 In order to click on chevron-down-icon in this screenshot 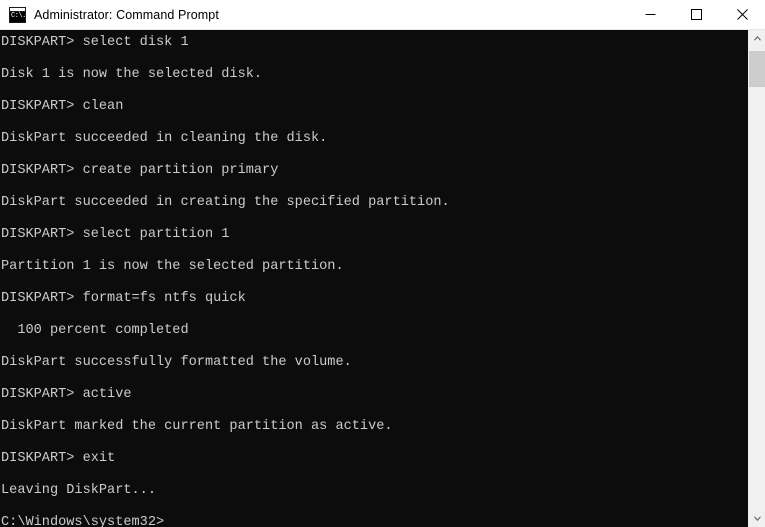, I will do `click(757, 518)`.